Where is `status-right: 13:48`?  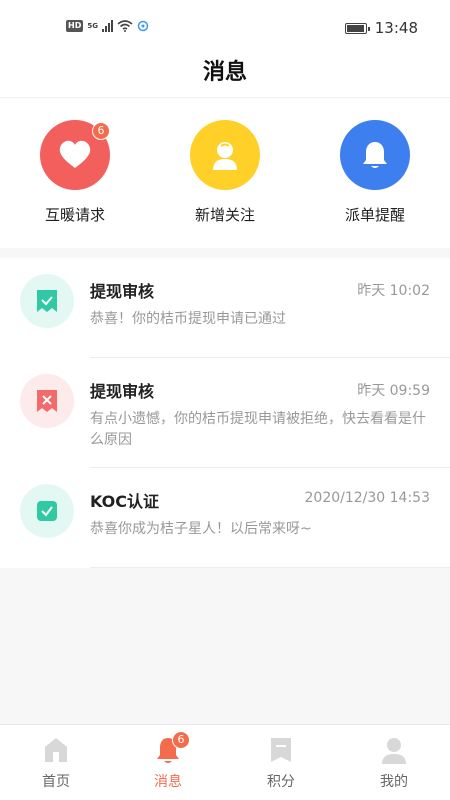 status-right: 13:48 is located at coordinates (381, 28).